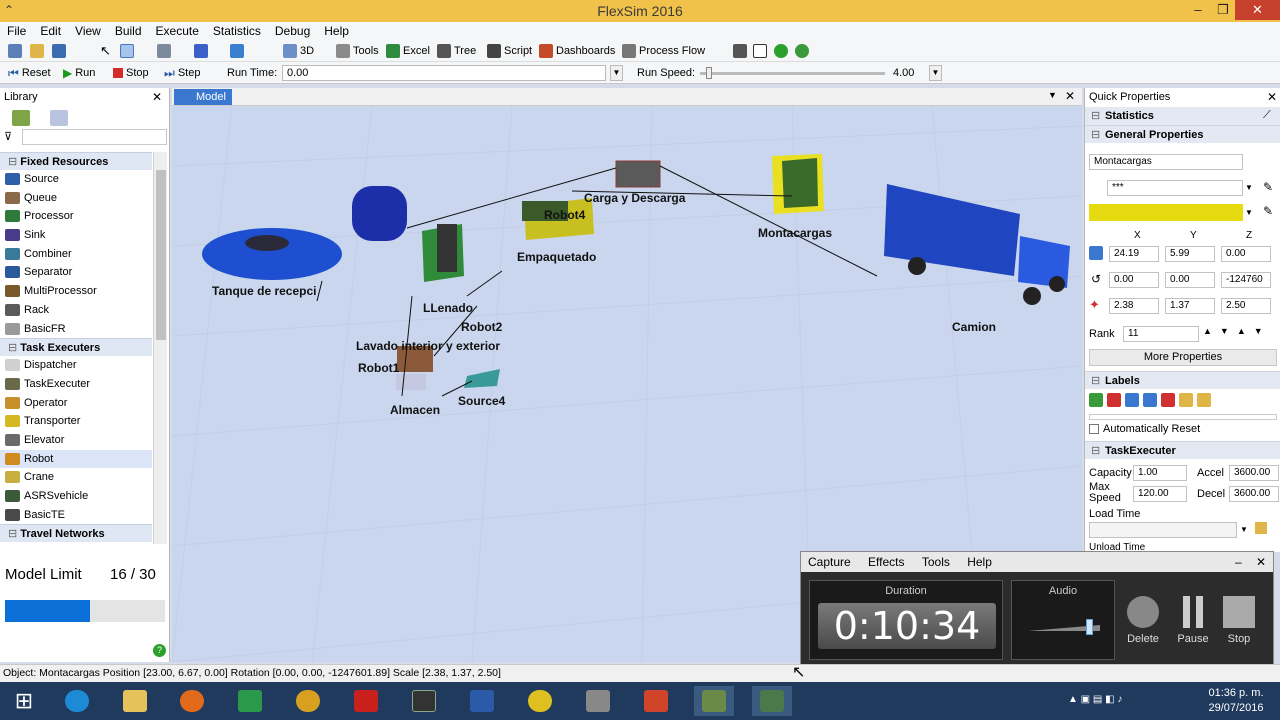 The height and width of the screenshot is (720, 1280). What do you see at coordinates (772, 701) in the screenshot?
I see `recorder-taskbar-icon` at bounding box center [772, 701].